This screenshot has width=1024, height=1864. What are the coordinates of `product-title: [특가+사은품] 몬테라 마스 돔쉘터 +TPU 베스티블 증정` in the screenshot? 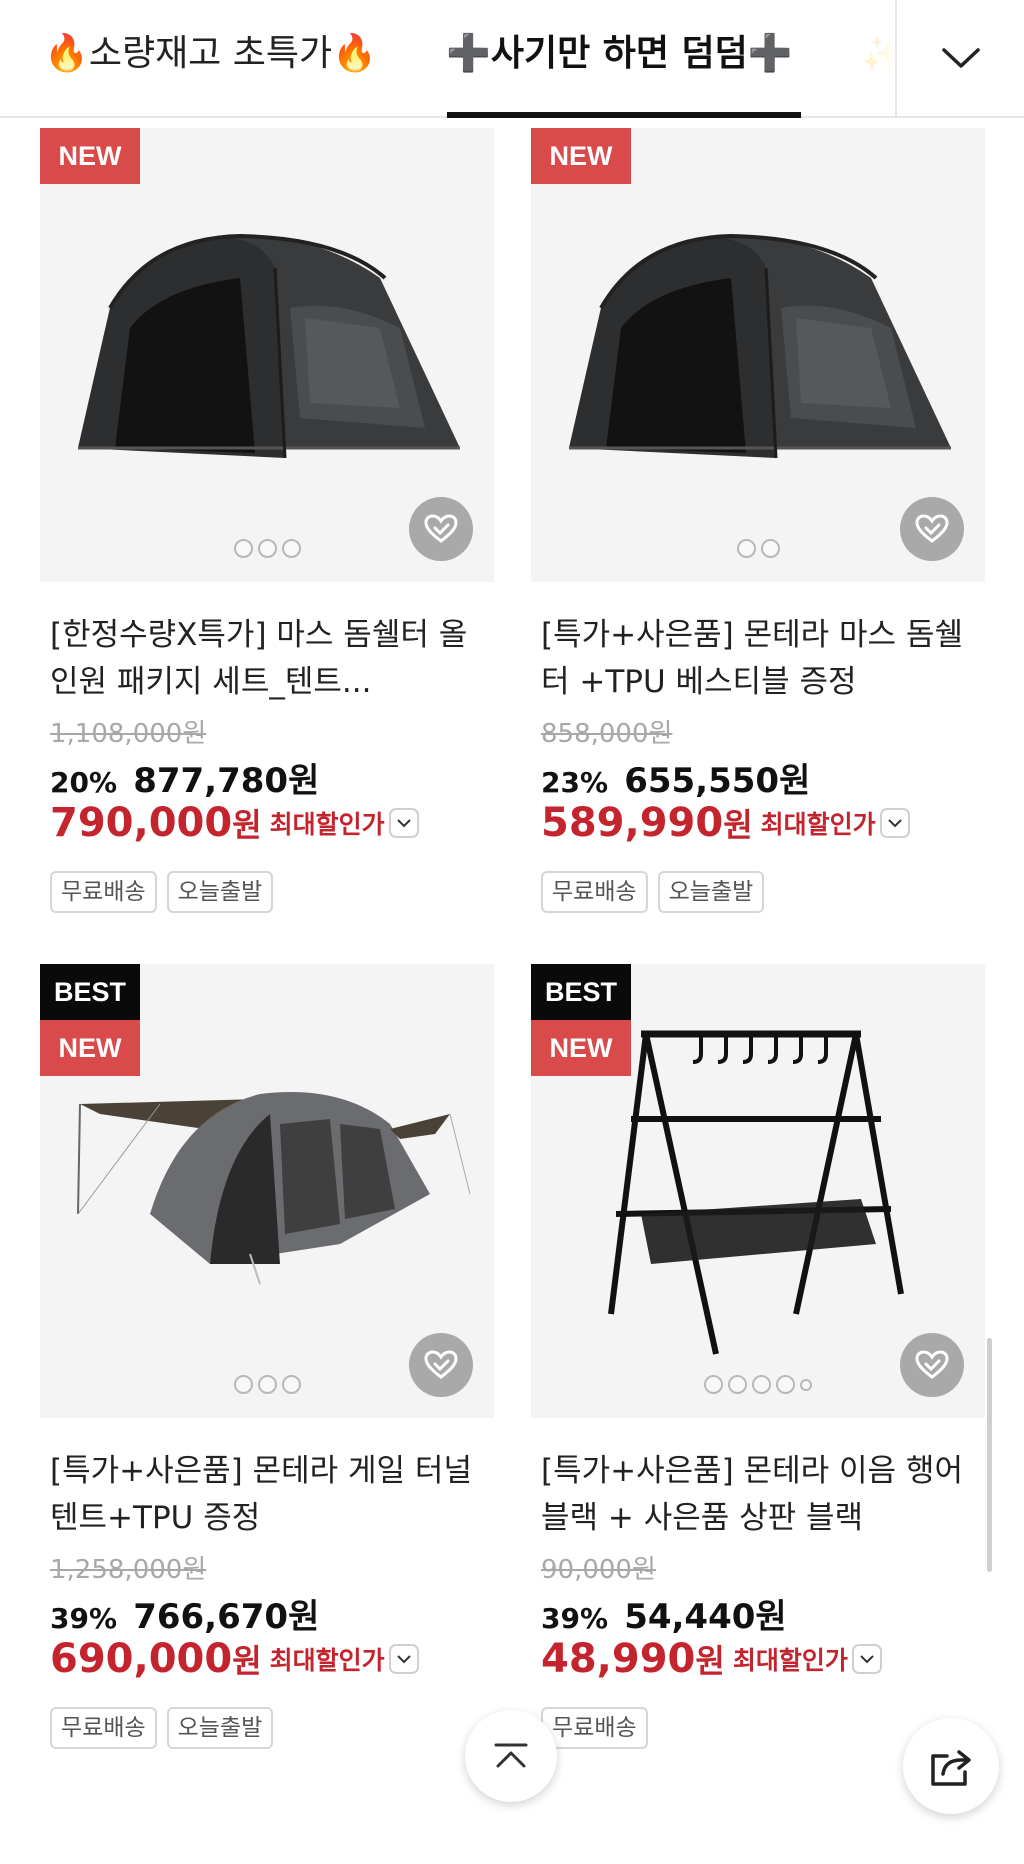 It's located at (758, 659).